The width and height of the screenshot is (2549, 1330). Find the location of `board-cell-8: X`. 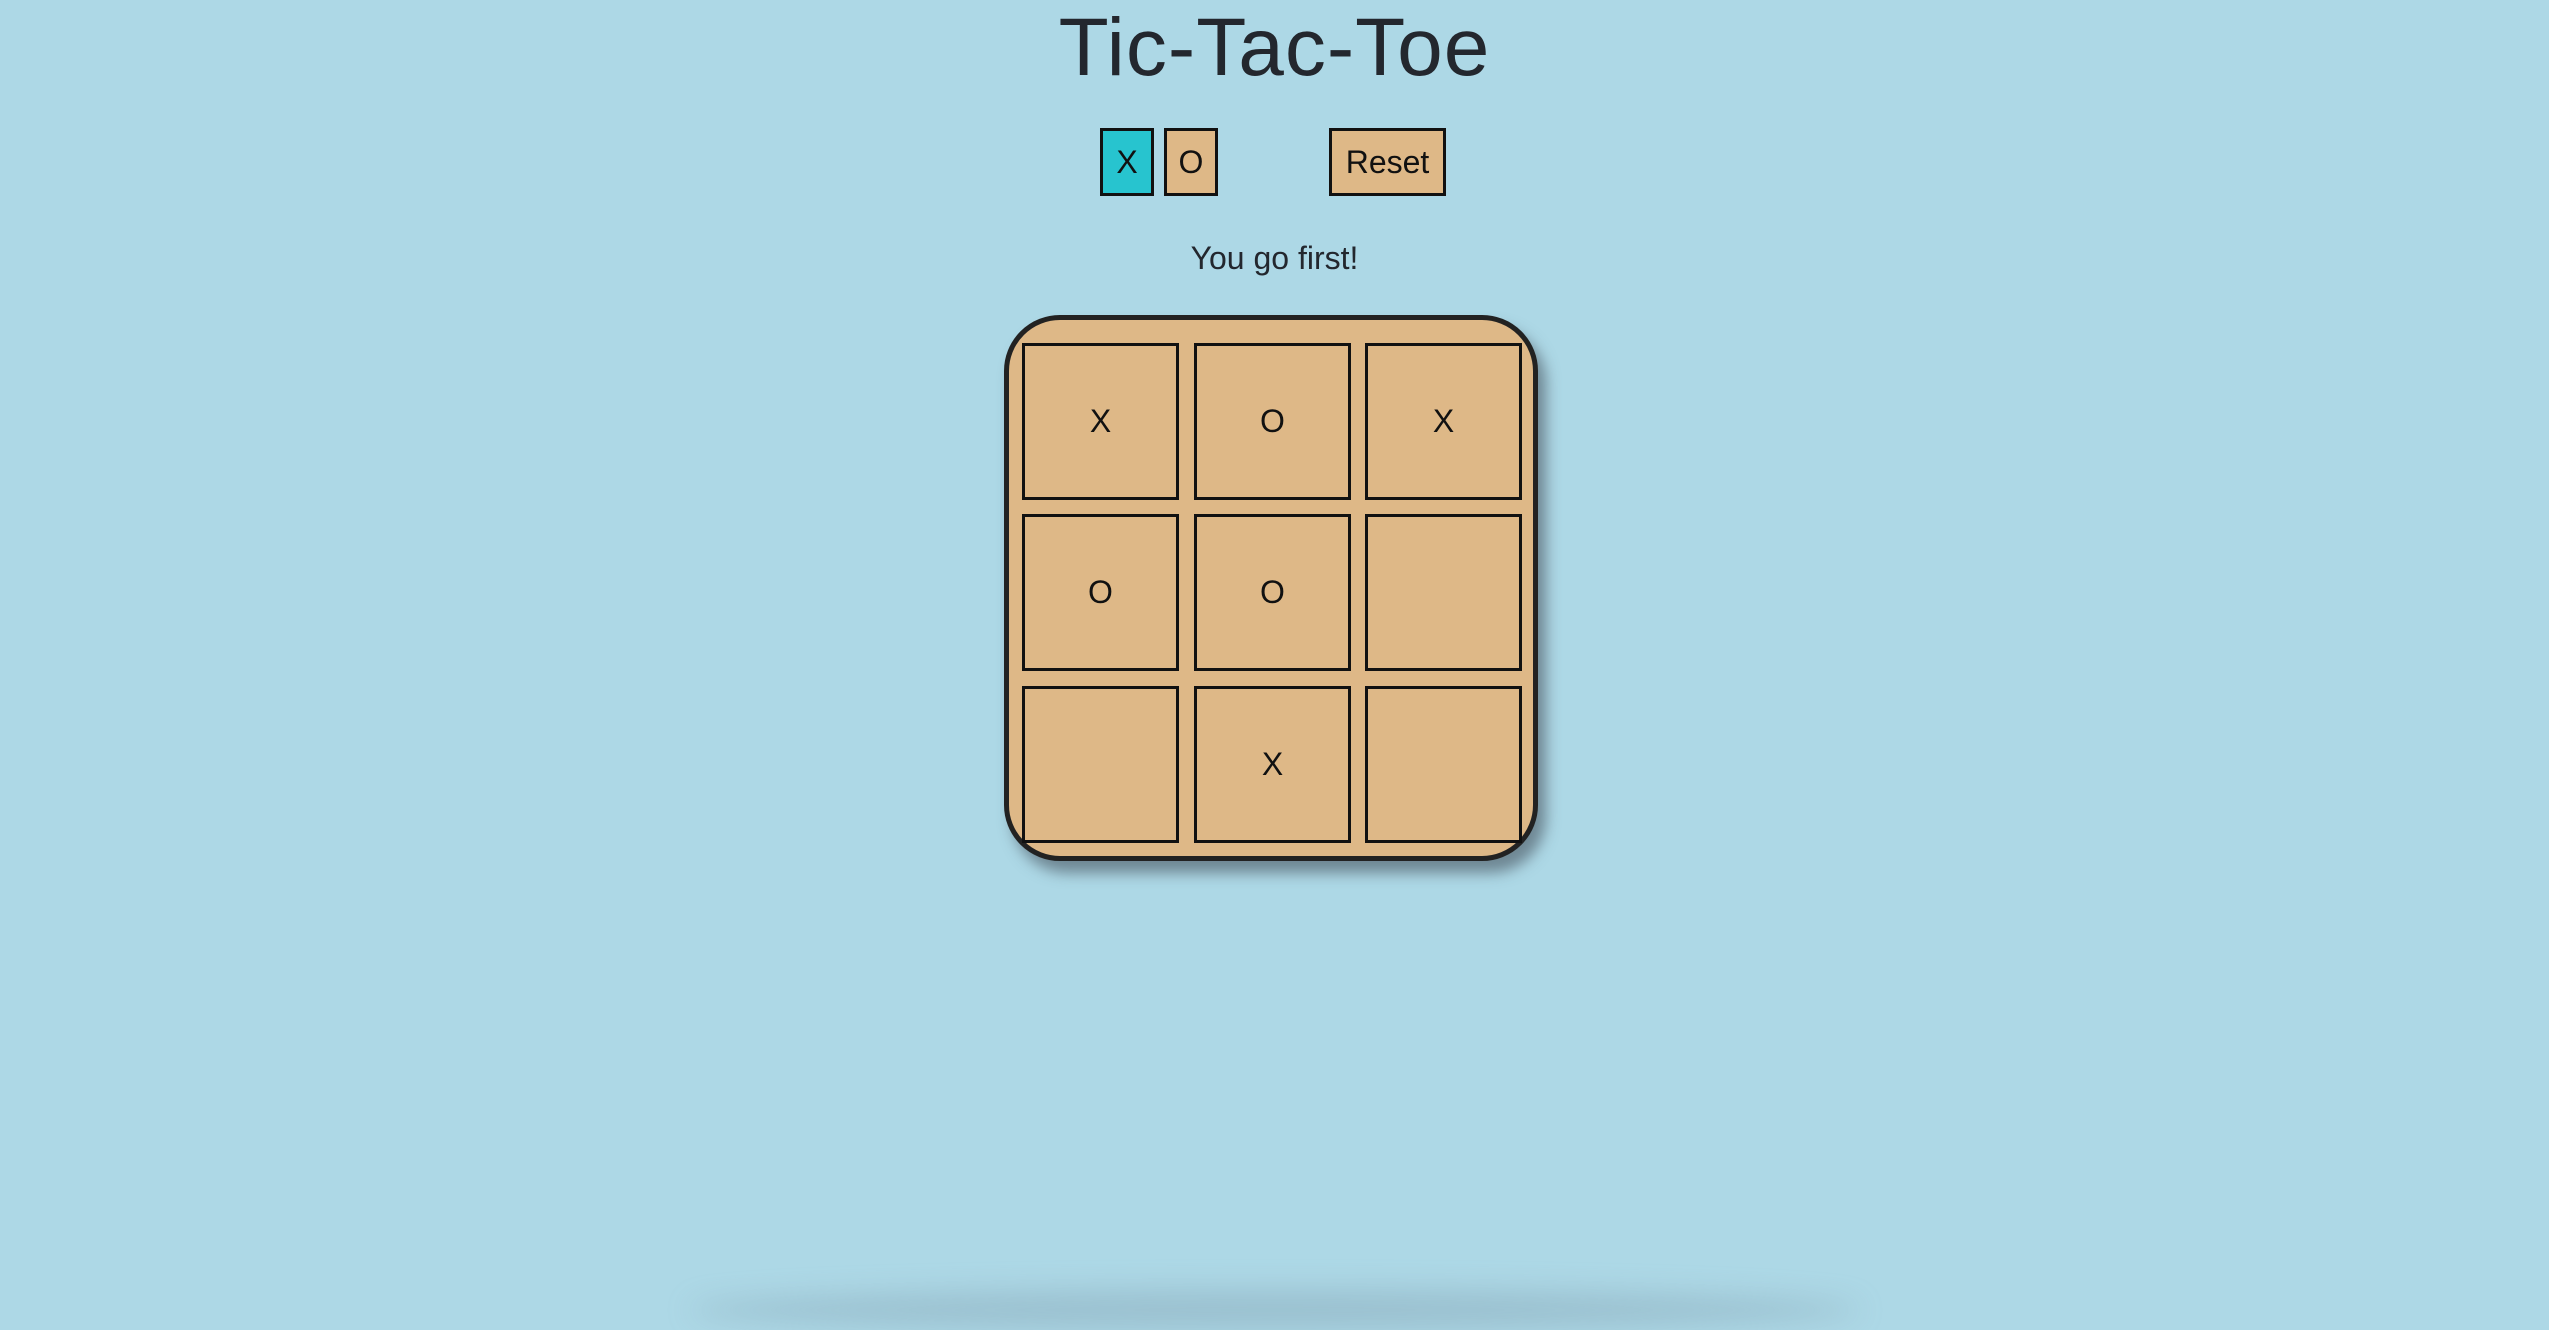

board-cell-8: X is located at coordinates (1272, 764).